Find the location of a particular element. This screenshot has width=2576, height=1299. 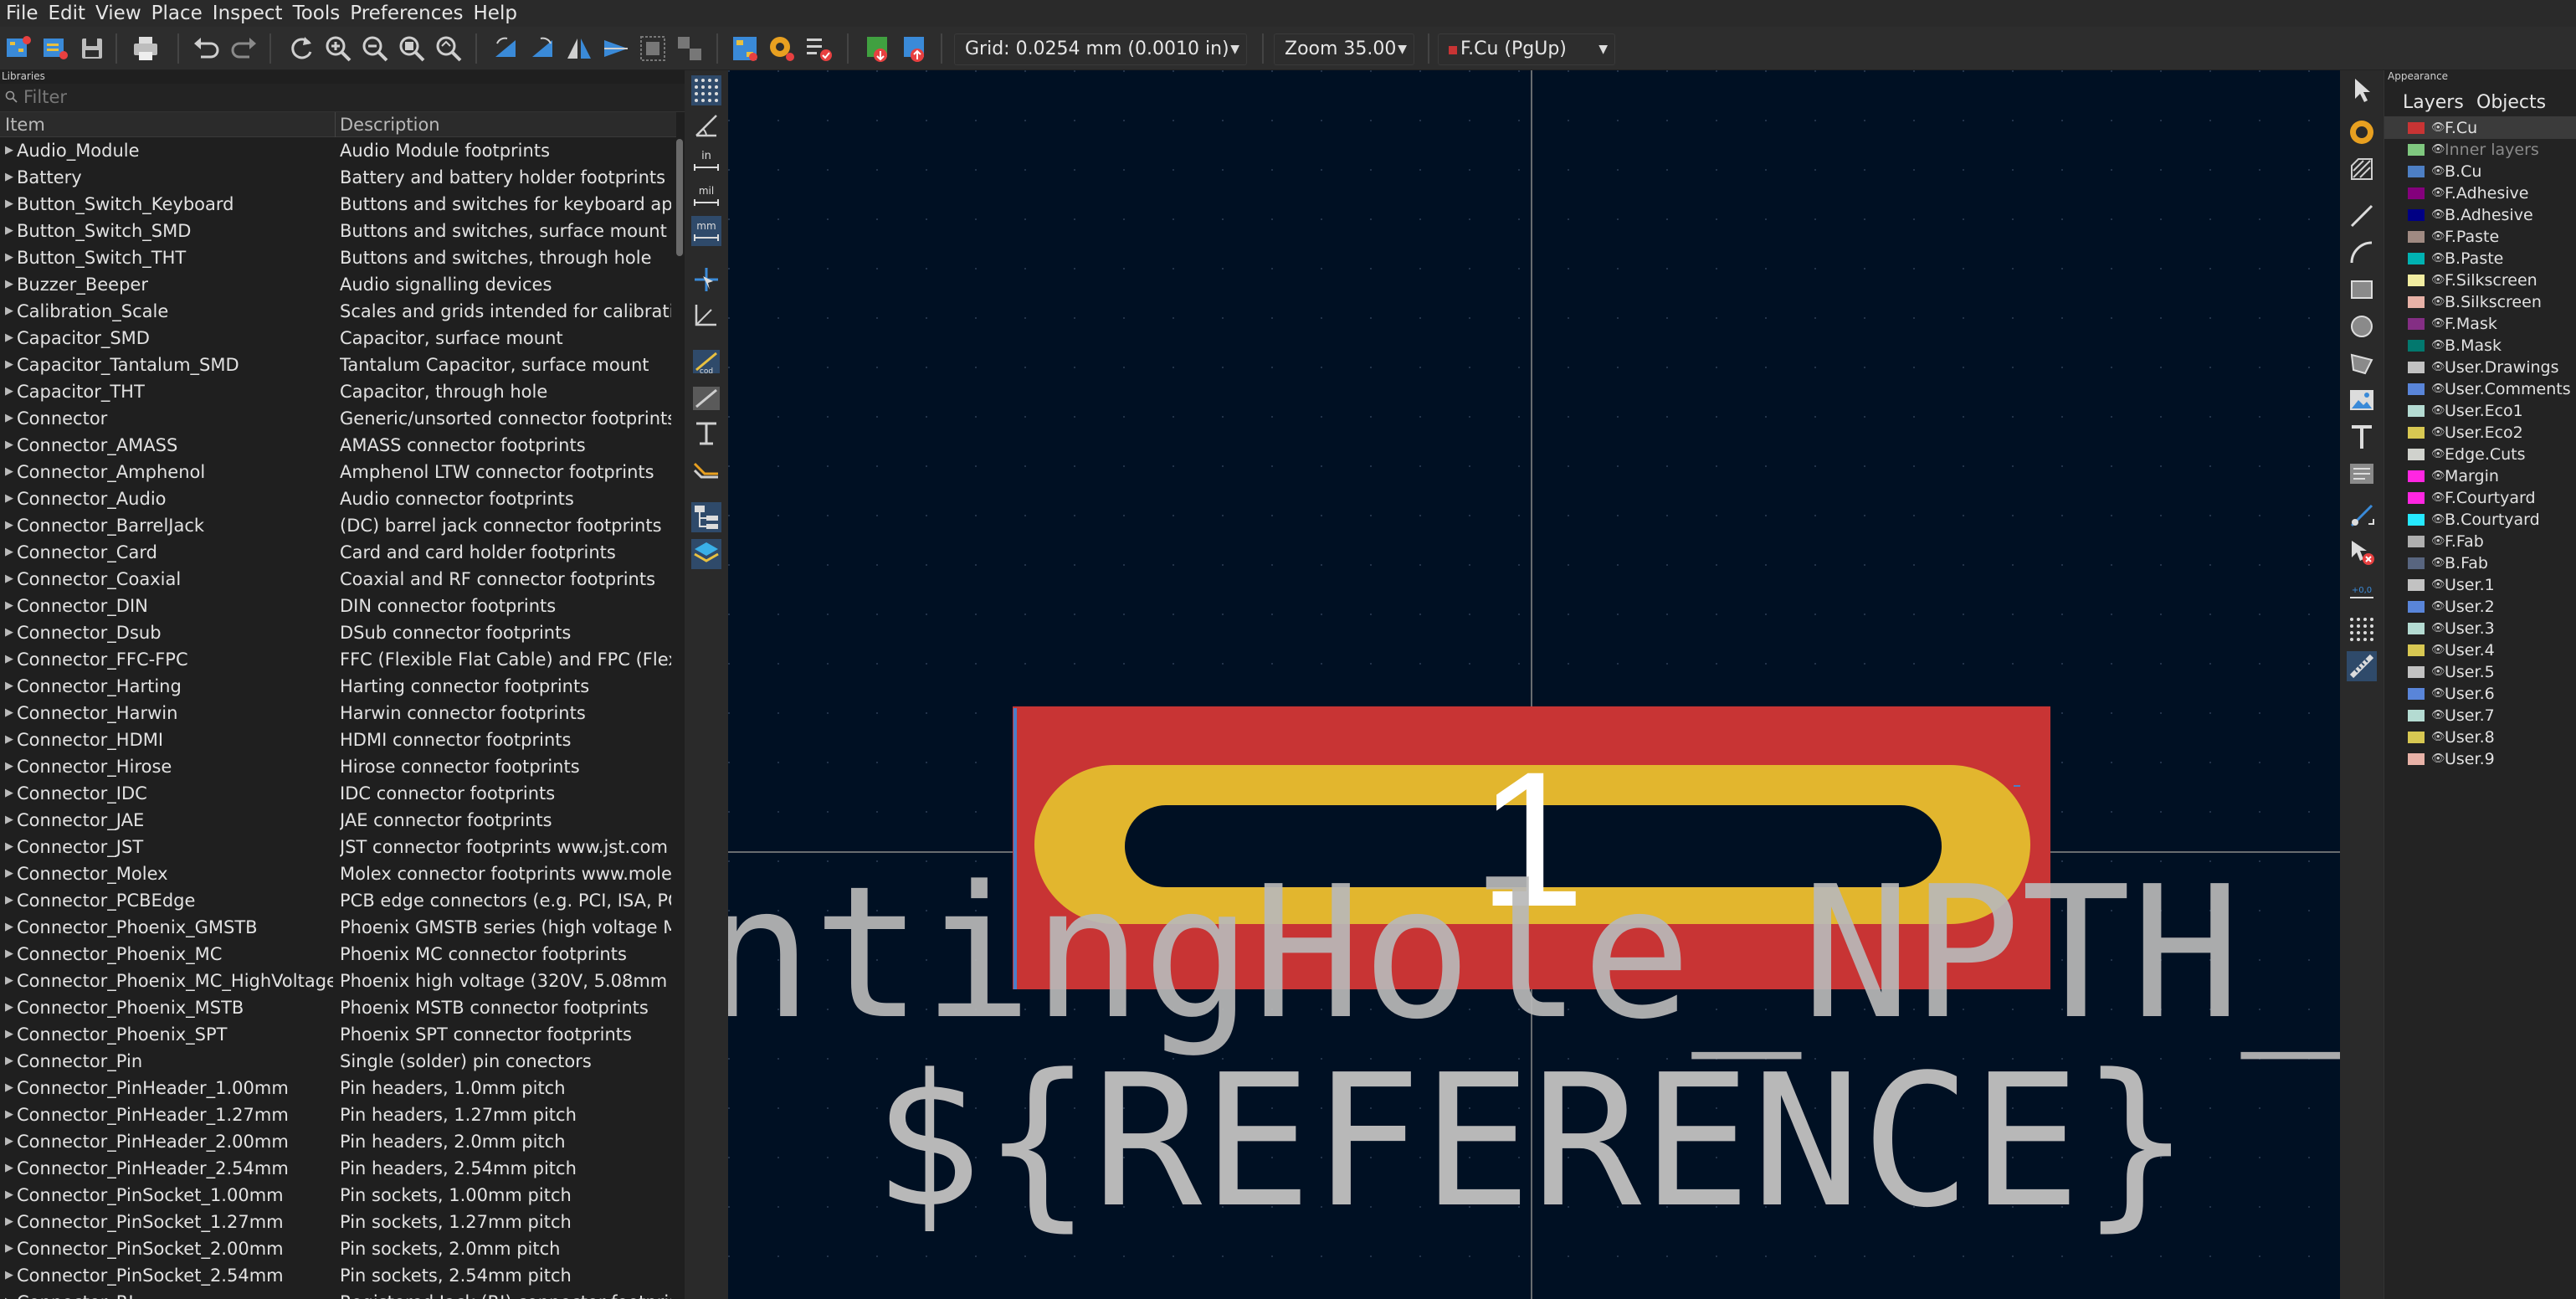

add-pad-icon is located at coordinates (2362, 132).